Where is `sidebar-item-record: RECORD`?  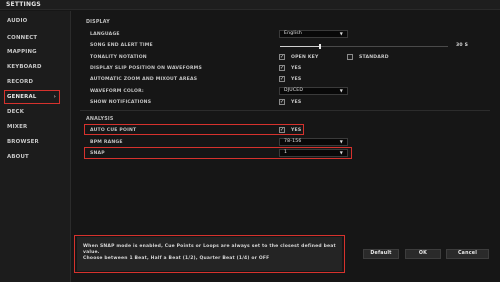 sidebar-item-record: RECORD is located at coordinates (35, 82).